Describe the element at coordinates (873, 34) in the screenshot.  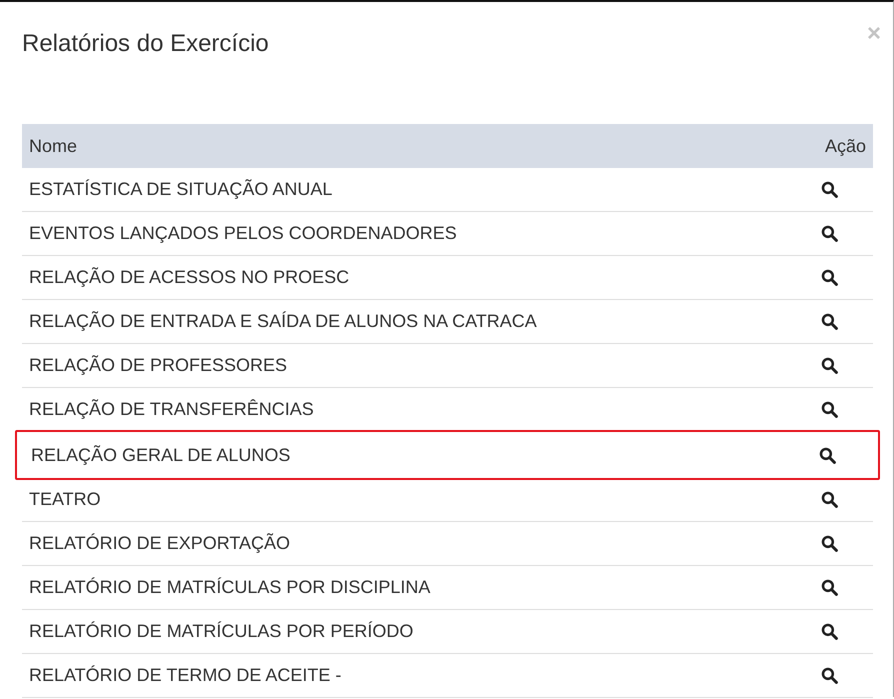
I see `close-button: ×` at that location.